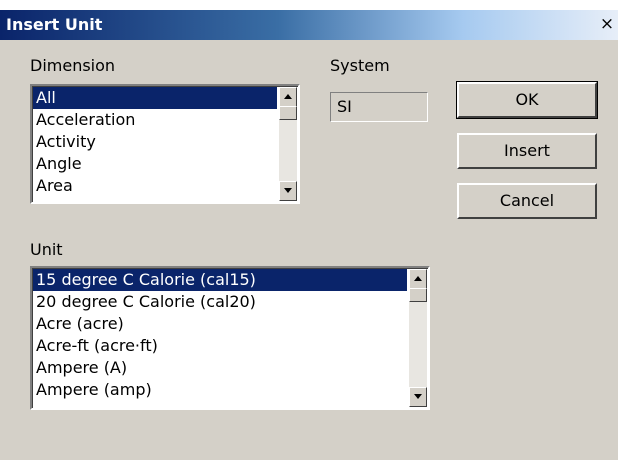  Describe the element at coordinates (309, 25) in the screenshot. I see `title-bar: Insert Unit ×` at that location.